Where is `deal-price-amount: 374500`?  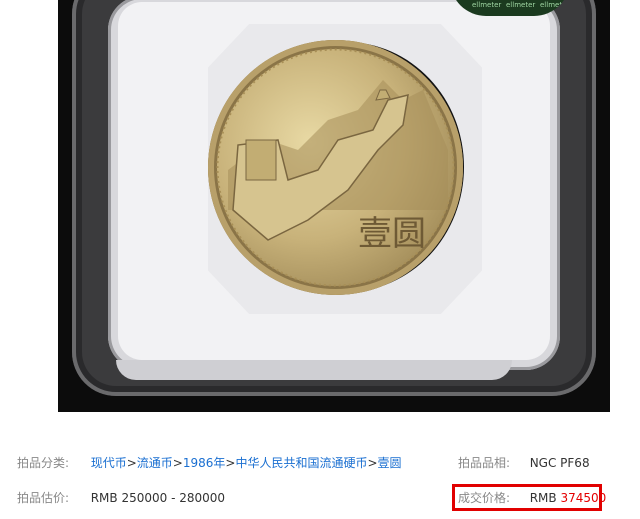
deal-price-amount: 374500 is located at coordinates (583, 498).